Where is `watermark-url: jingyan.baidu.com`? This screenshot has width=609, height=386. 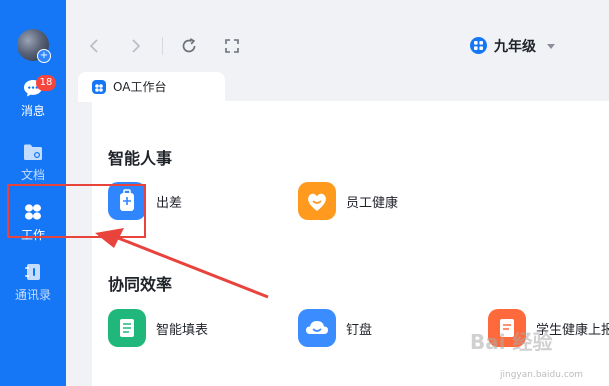
watermark-url: jingyan.baidu.com is located at coordinates (542, 375).